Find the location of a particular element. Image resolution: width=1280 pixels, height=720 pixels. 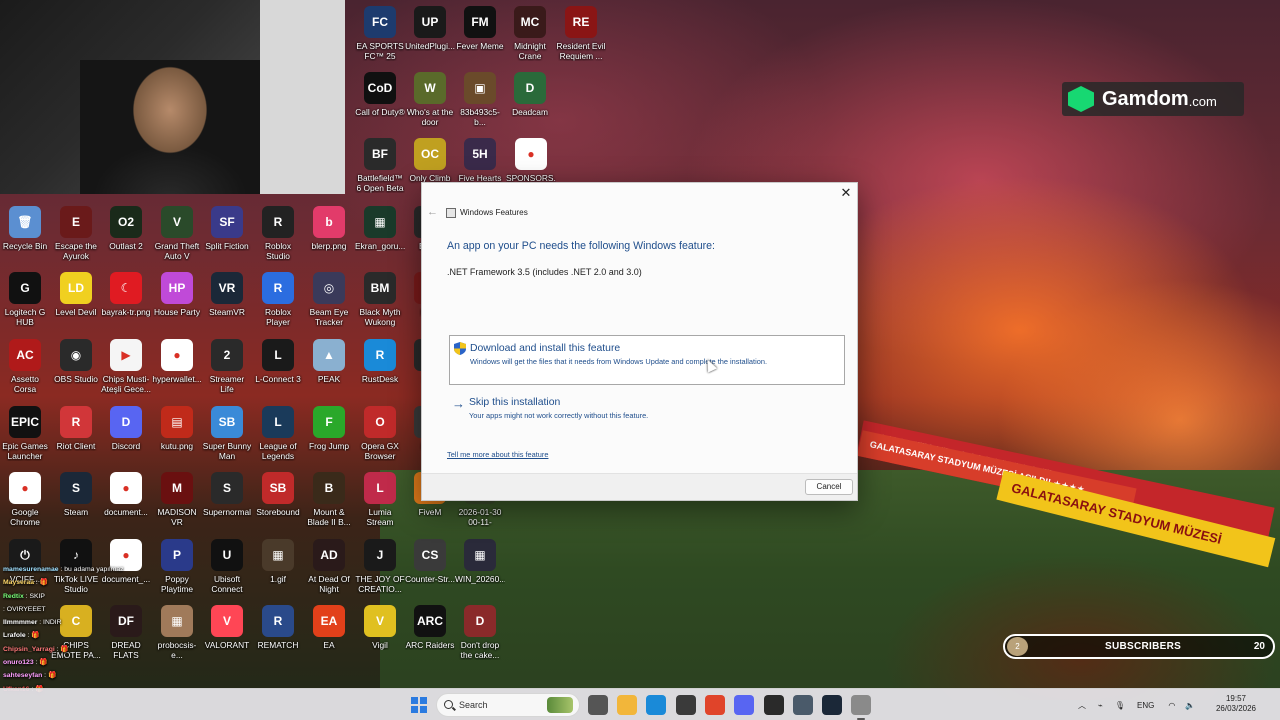

desktop-icon: S Steam is located at coordinates (76, 494).